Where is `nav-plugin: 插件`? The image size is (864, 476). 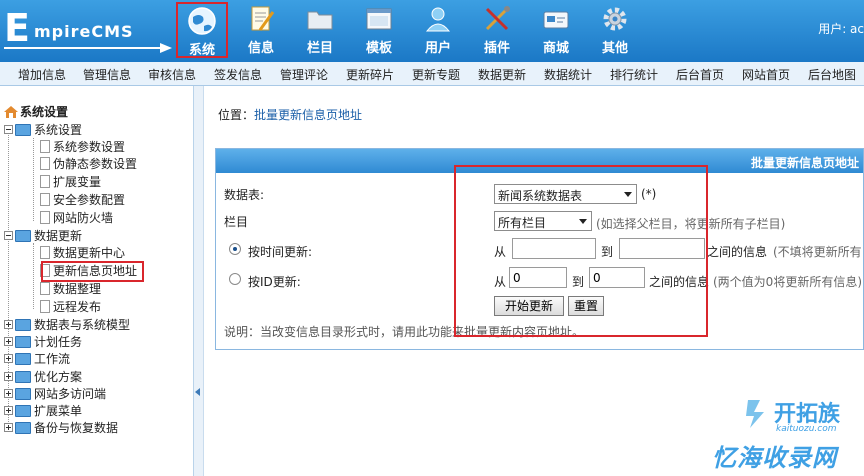
nav-plugin: 插件 is located at coordinates (497, 30).